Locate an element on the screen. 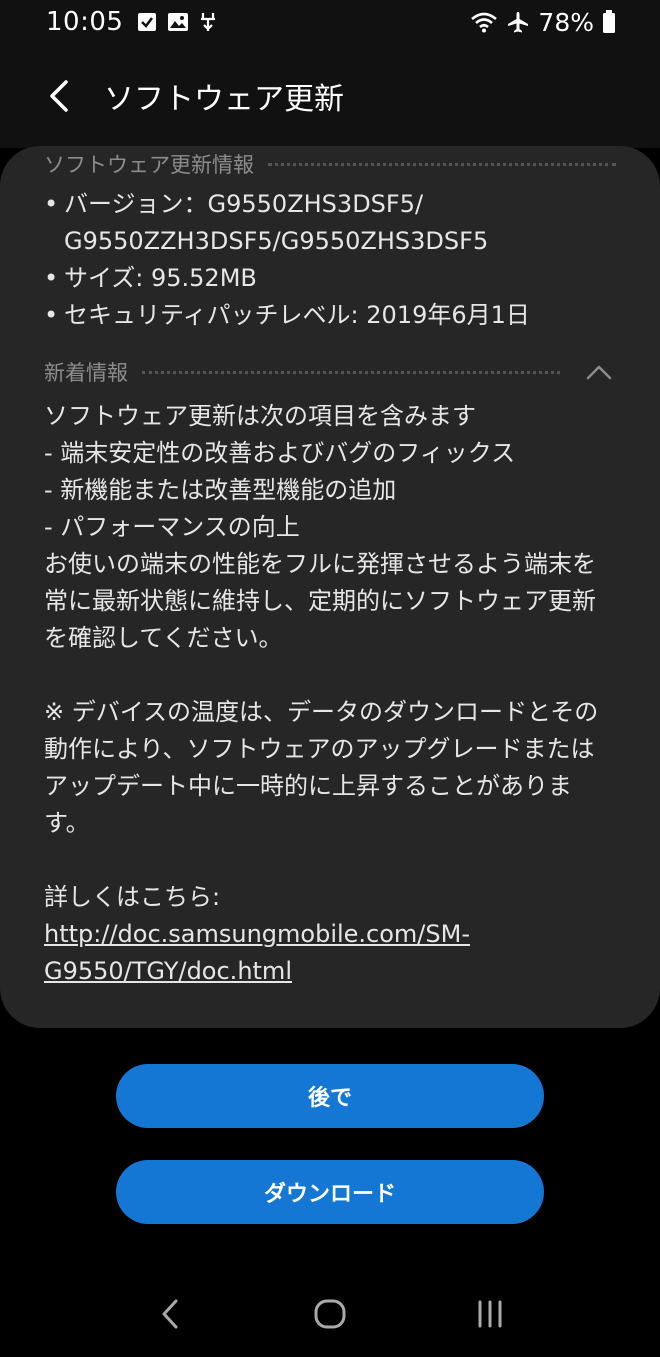 Image resolution: width=660 pixels, height=1357 pixels. back-button is located at coordinates (60, 96).